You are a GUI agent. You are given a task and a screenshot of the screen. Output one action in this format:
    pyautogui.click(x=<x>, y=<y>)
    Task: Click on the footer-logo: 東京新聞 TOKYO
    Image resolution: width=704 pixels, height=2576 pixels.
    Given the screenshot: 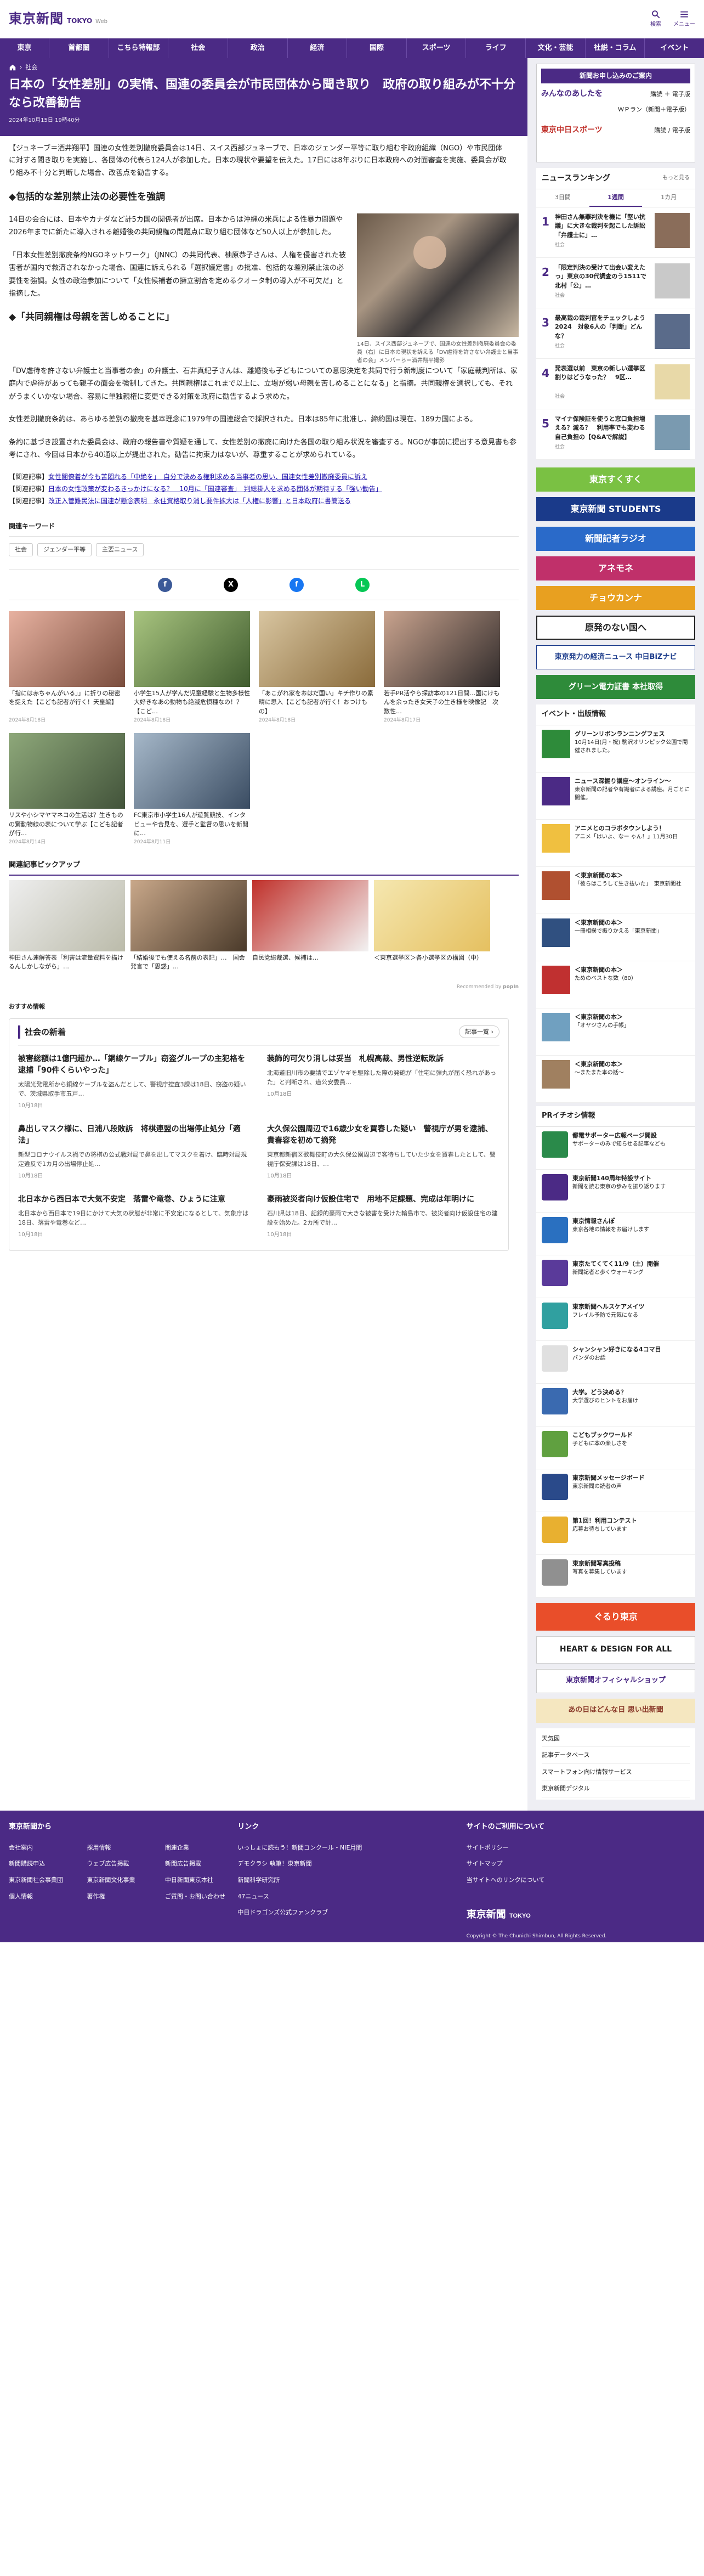 What is the action you would take?
    pyautogui.click(x=581, y=1915)
    